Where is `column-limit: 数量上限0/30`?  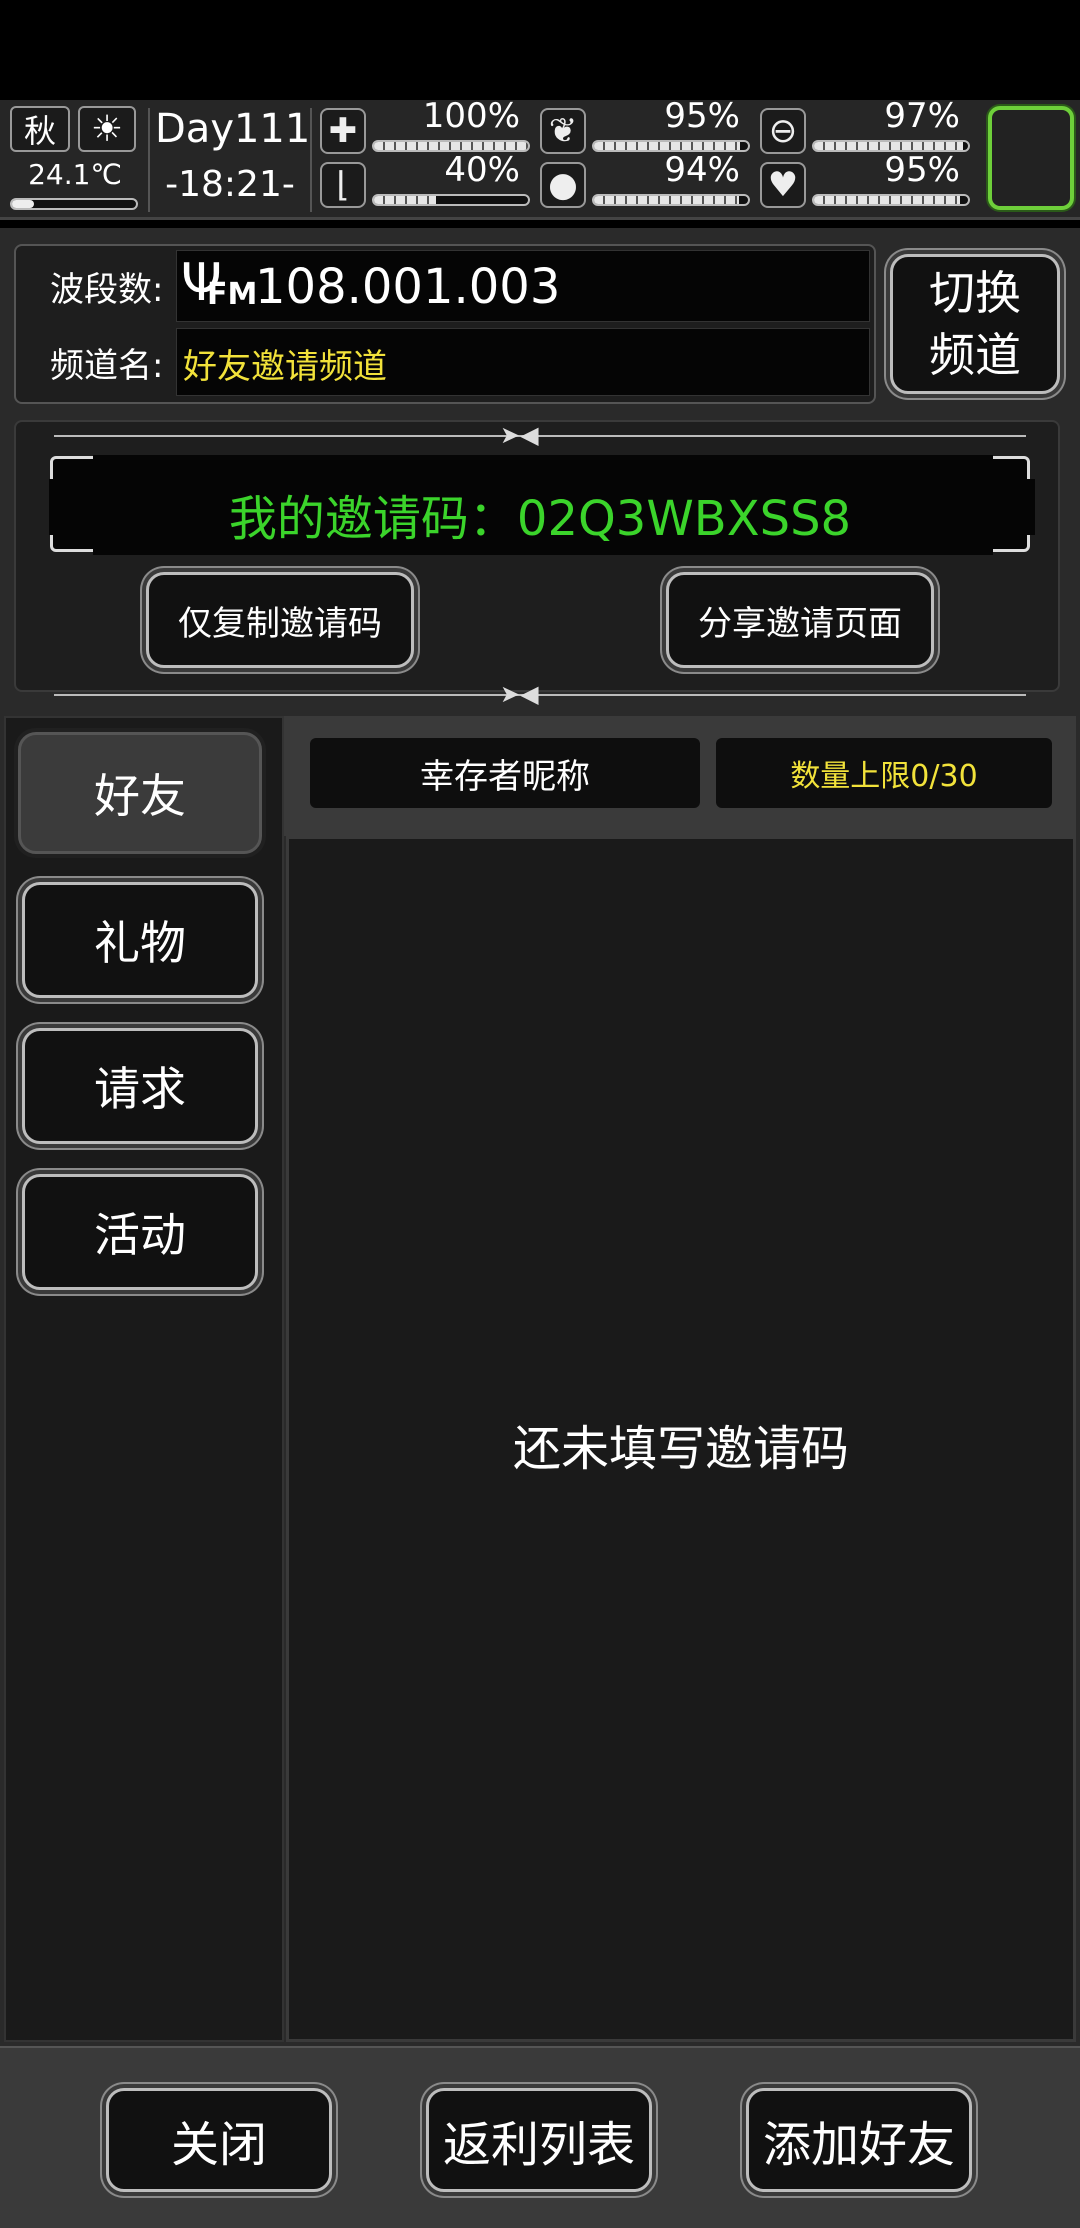
column-limit: 数量上限0/30 is located at coordinates (884, 773).